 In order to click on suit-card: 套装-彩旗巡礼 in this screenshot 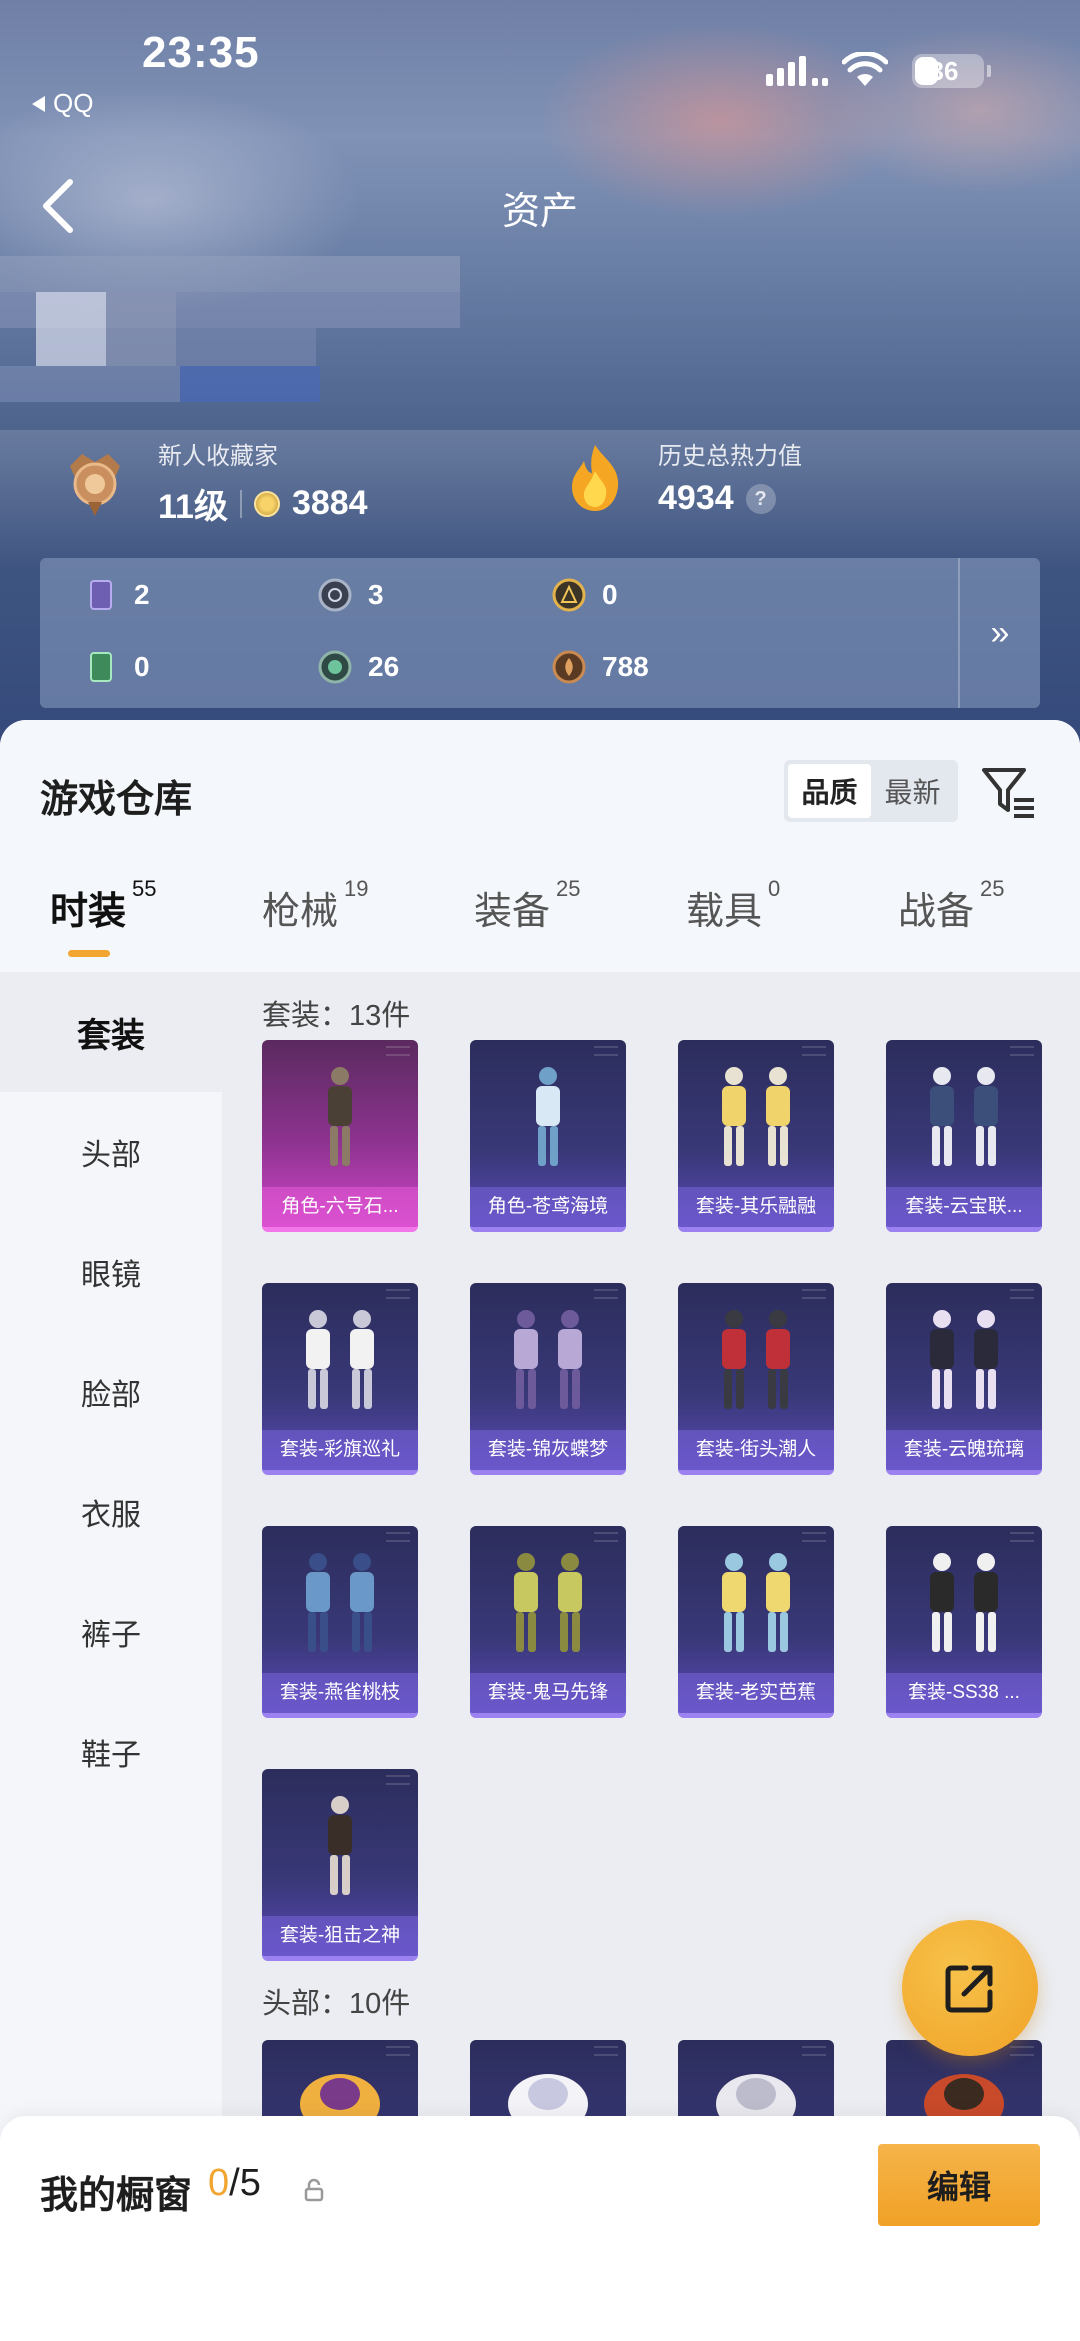, I will do `click(340, 1379)`.